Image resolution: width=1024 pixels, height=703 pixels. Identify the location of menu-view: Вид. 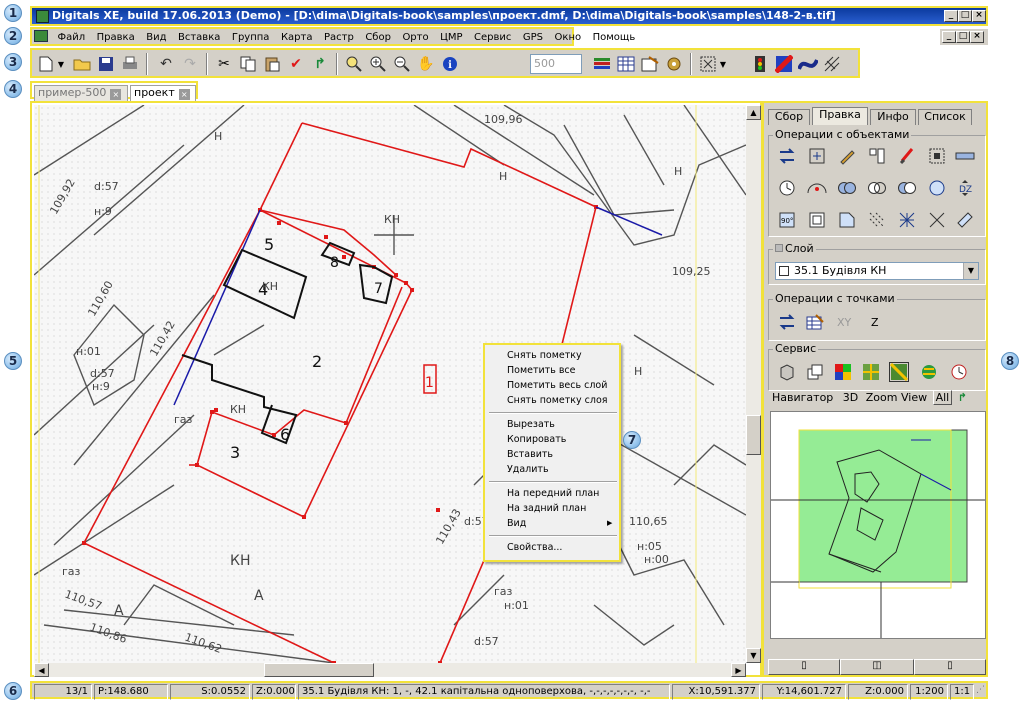
(156, 37).